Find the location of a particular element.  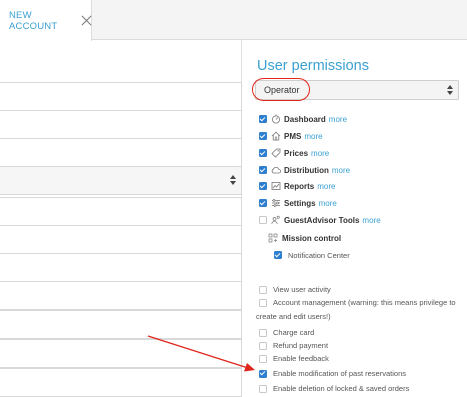

guestadvisor-more-link: more is located at coordinates (371, 220).